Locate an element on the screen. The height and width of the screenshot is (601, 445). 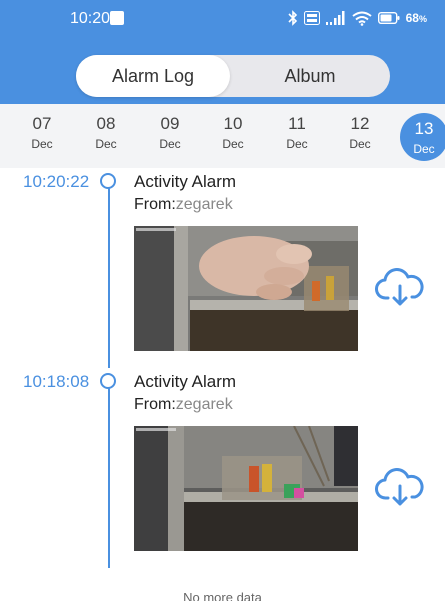
no-more-data-label: No more data is located at coordinates (222, 595).